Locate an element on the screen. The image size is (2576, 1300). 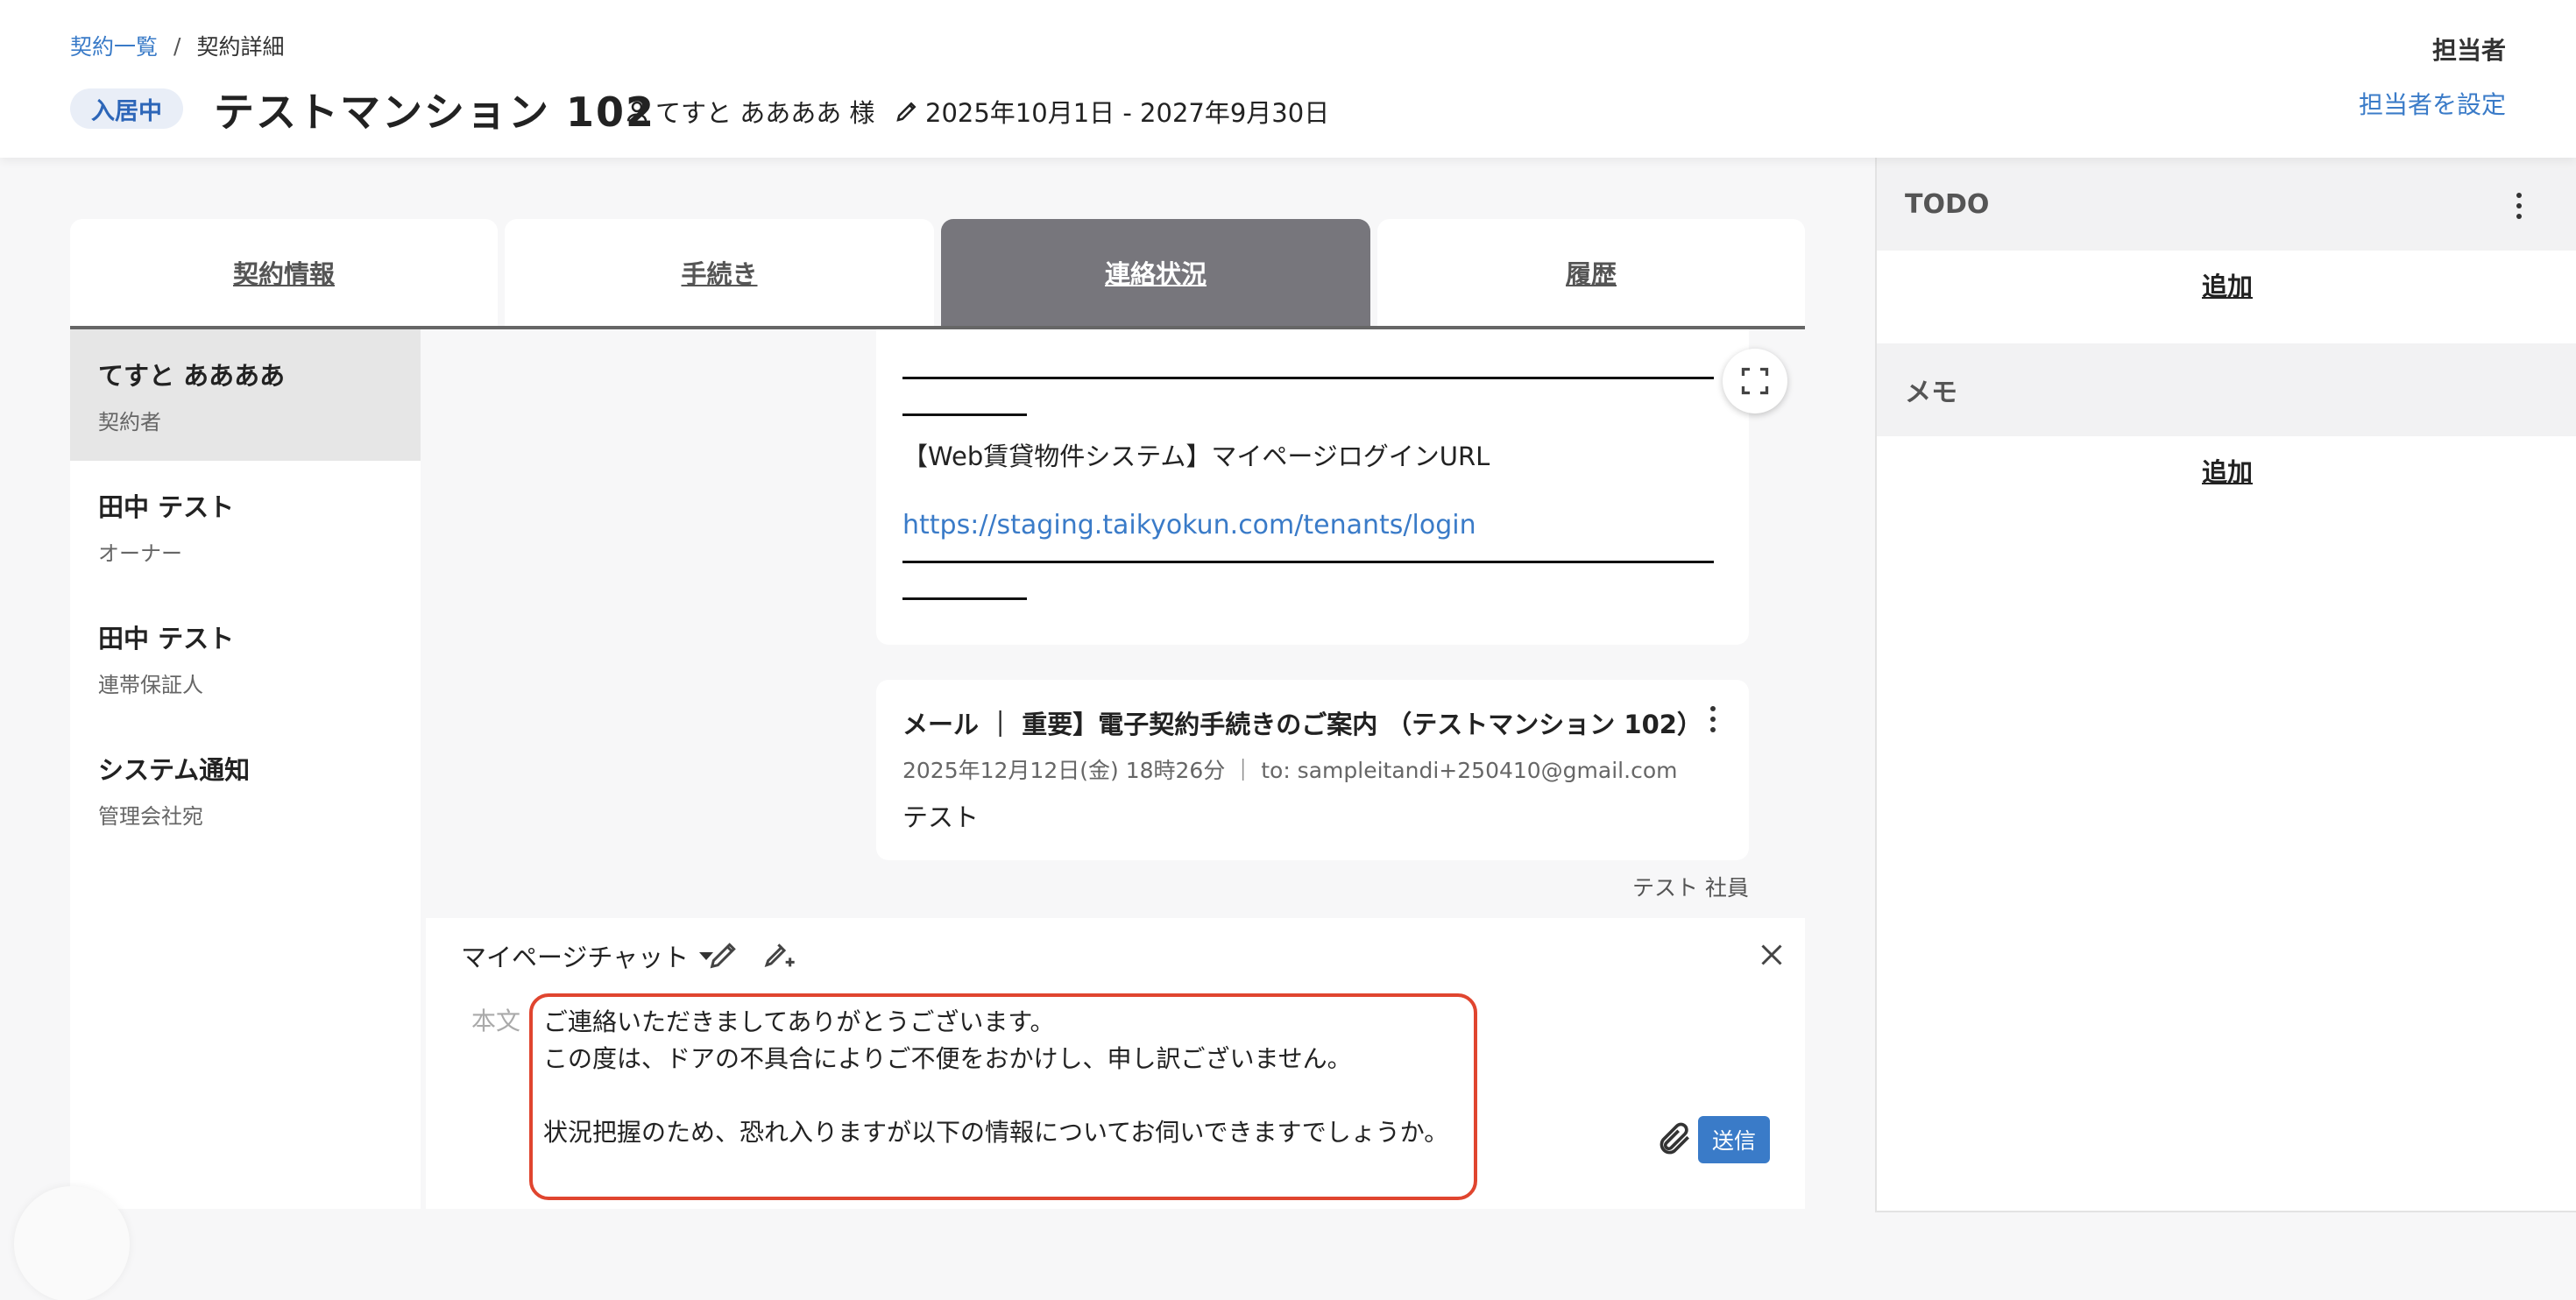
memo-header: メモ is located at coordinates (2226, 389).